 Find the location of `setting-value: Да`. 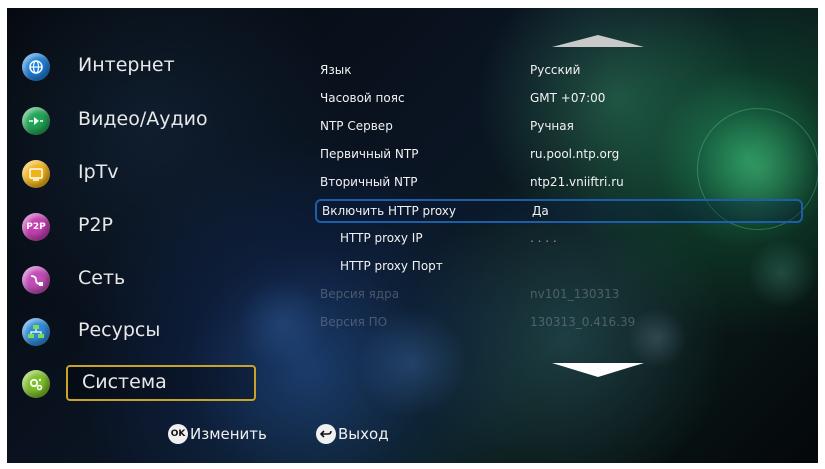

setting-value: Да is located at coordinates (540, 211).